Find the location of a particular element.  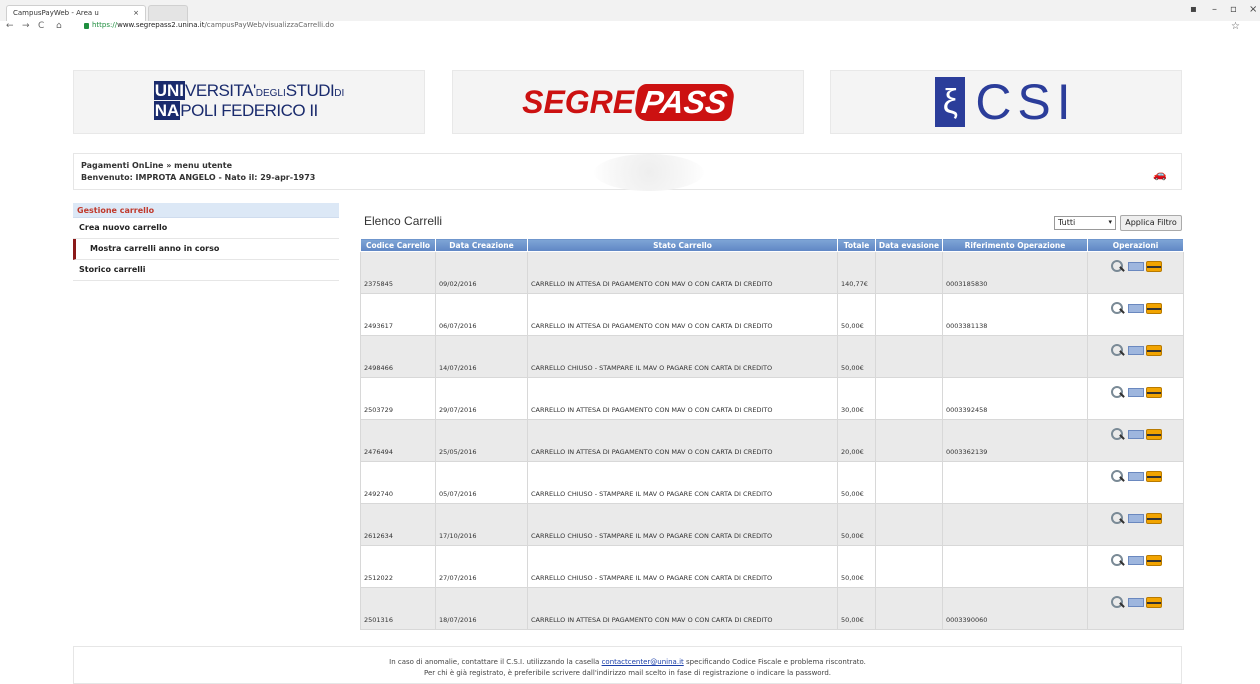

cell-data: 14/07/2016 is located at coordinates (481, 356).